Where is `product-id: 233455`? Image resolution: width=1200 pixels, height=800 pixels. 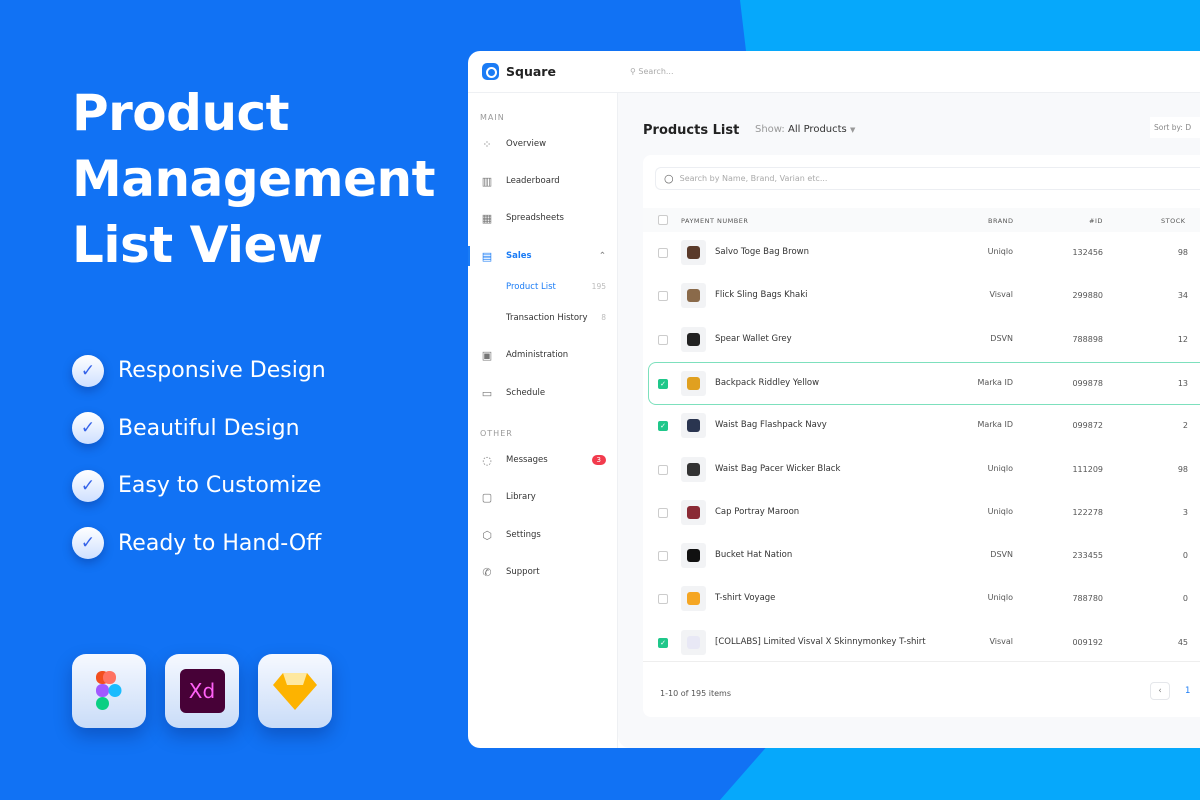
product-id: 233455 is located at coordinates (1087, 556).